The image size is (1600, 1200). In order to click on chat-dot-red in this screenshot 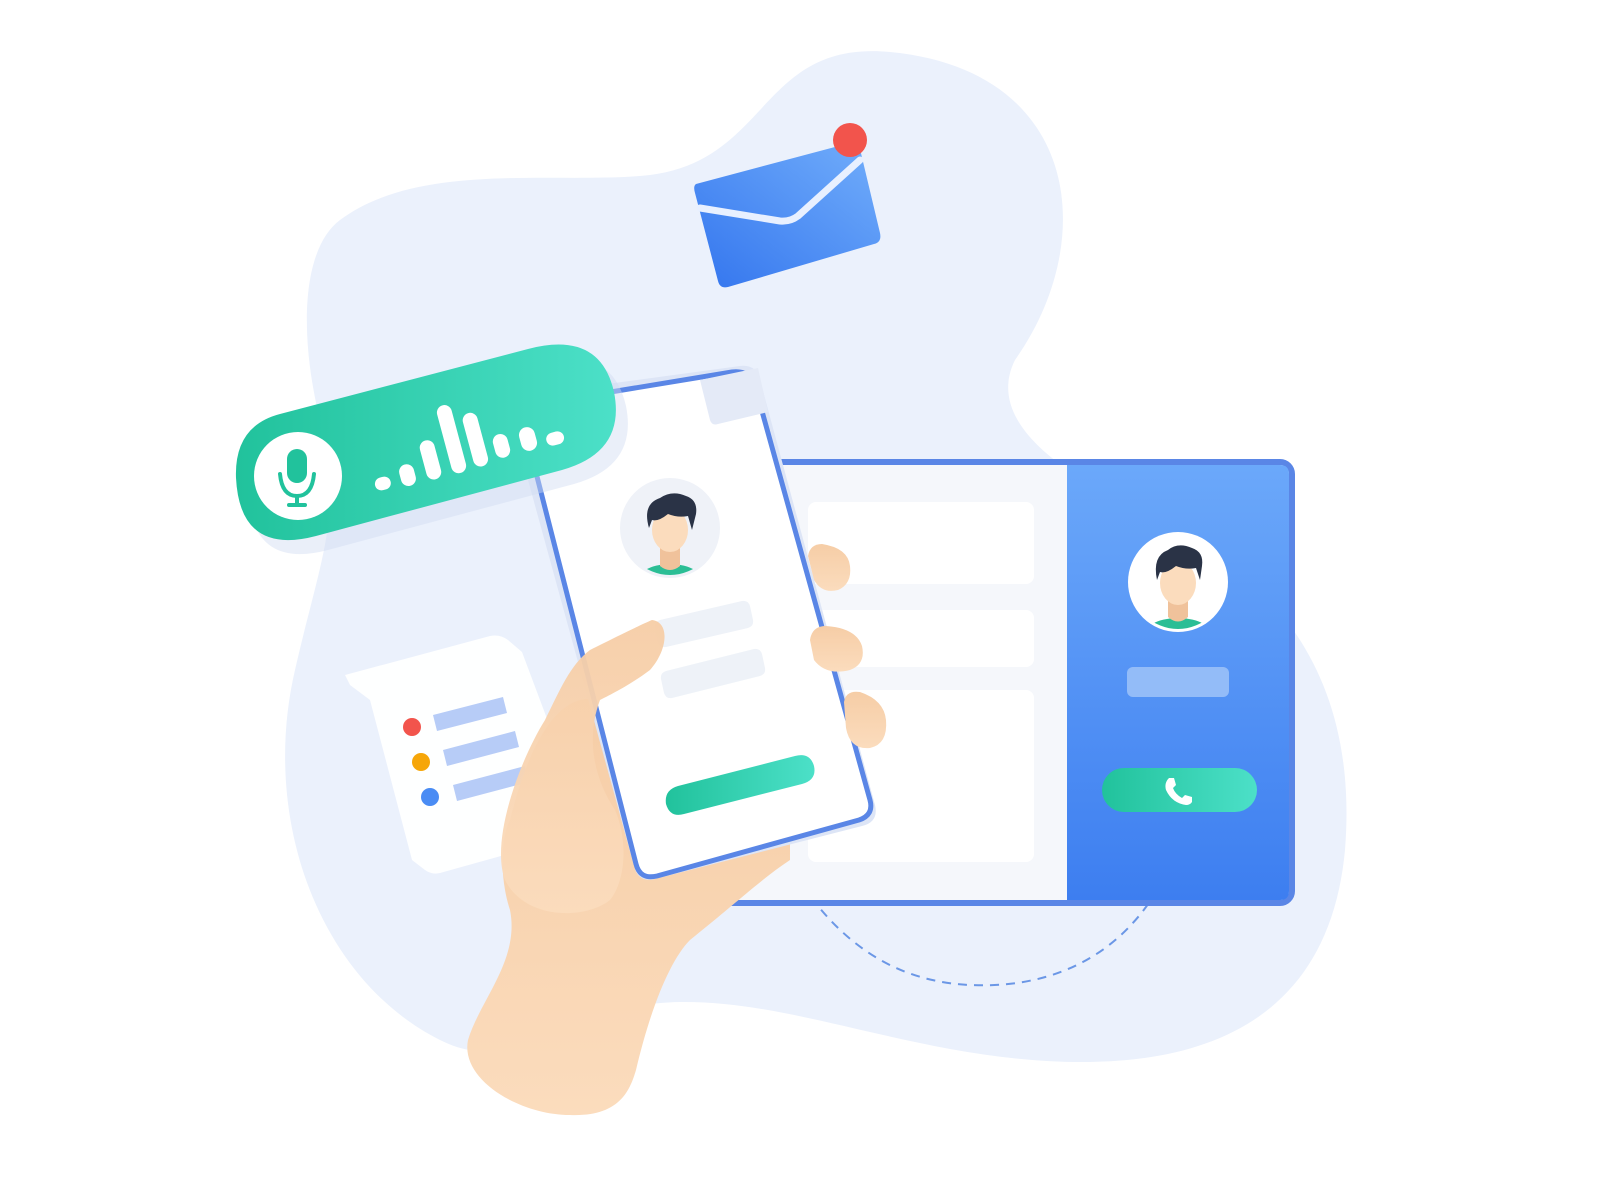, I will do `click(412, 727)`.